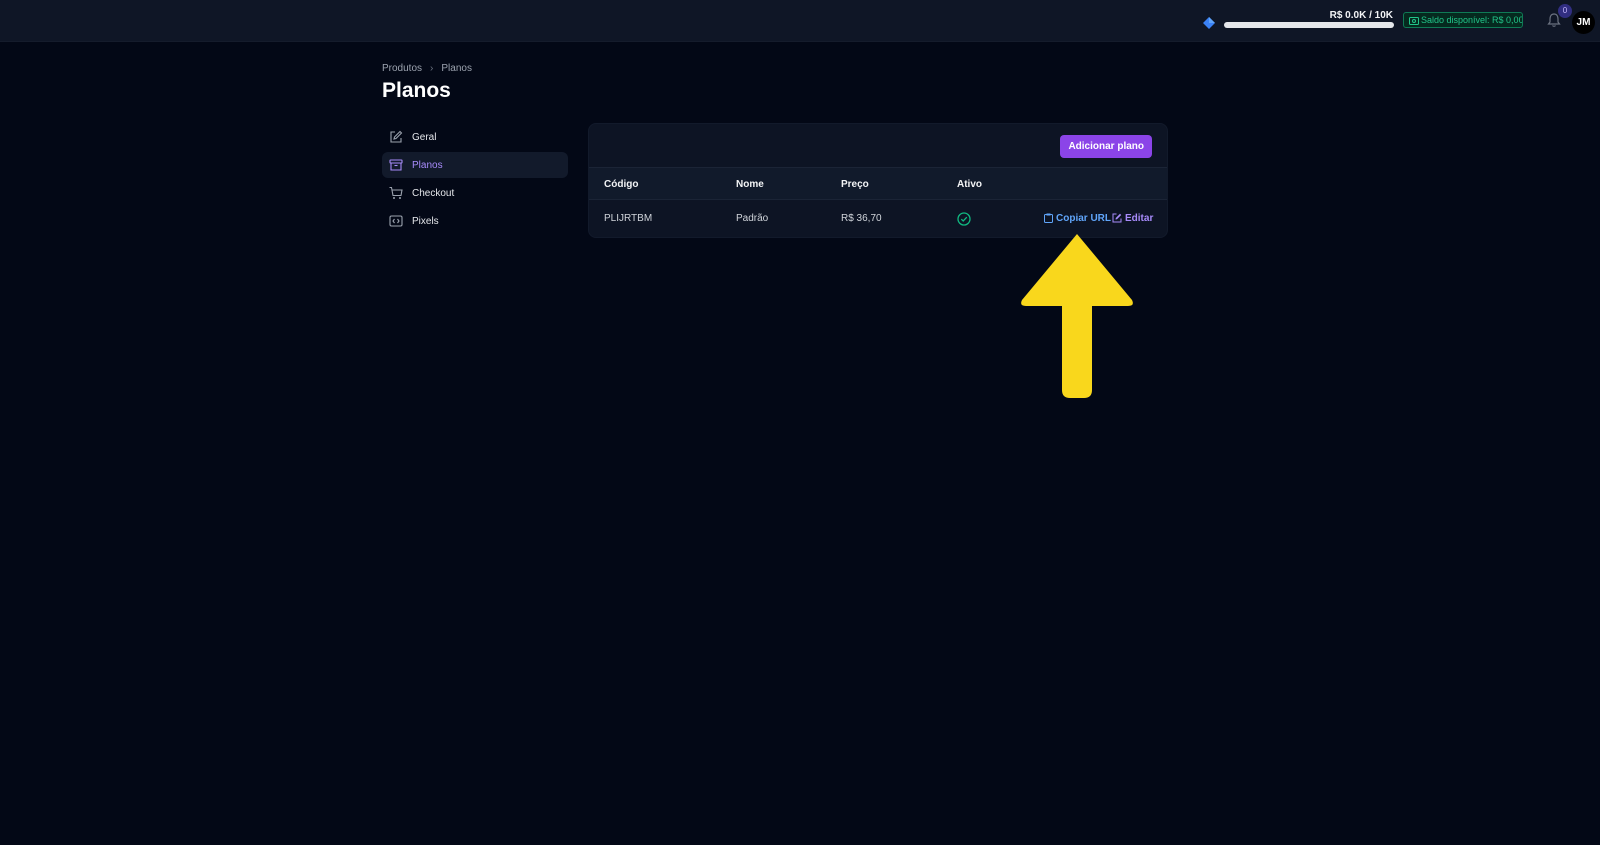 The height and width of the screenshot is (845, 1600). I want to click on goal-text: R$ 0.0K / 10K, so click(1361, 15).